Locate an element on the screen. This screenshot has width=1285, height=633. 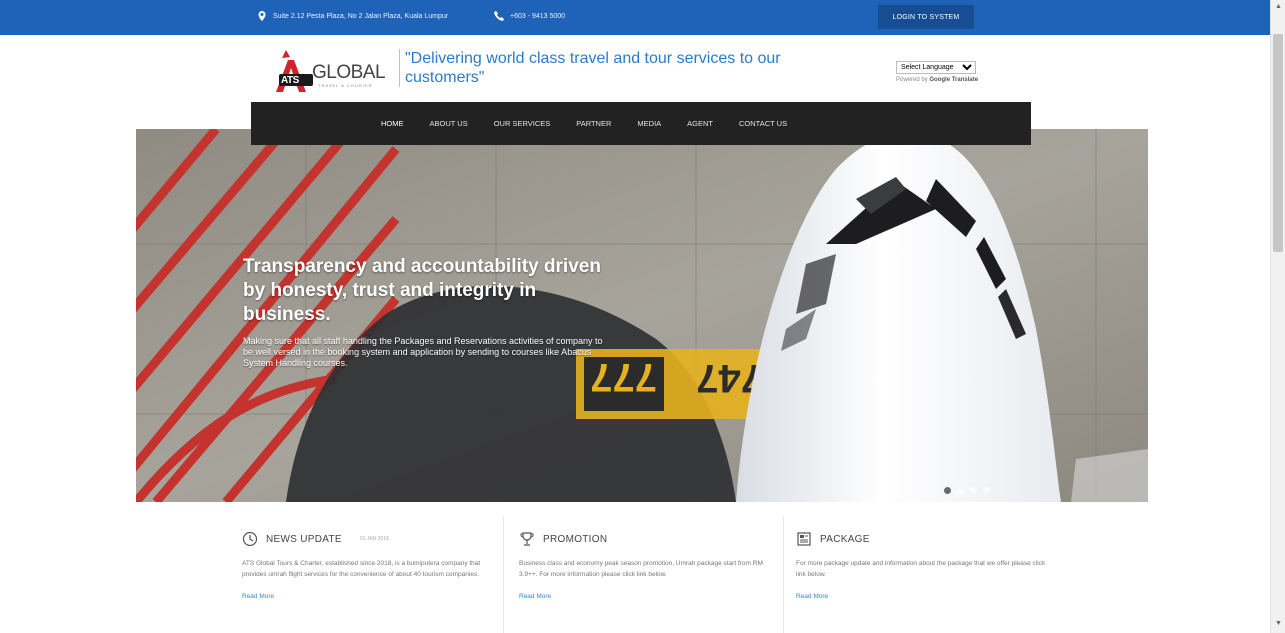
clock-icon is located at coordinates (250, 539).